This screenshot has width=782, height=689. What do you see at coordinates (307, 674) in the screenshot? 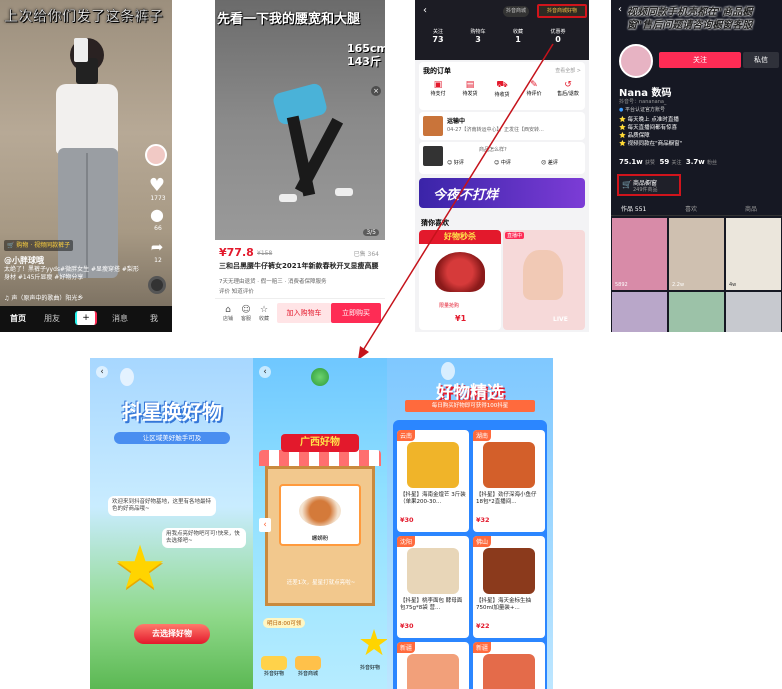
I see `shortcut-label: 抖音商城` at bounding box center [307, 674].